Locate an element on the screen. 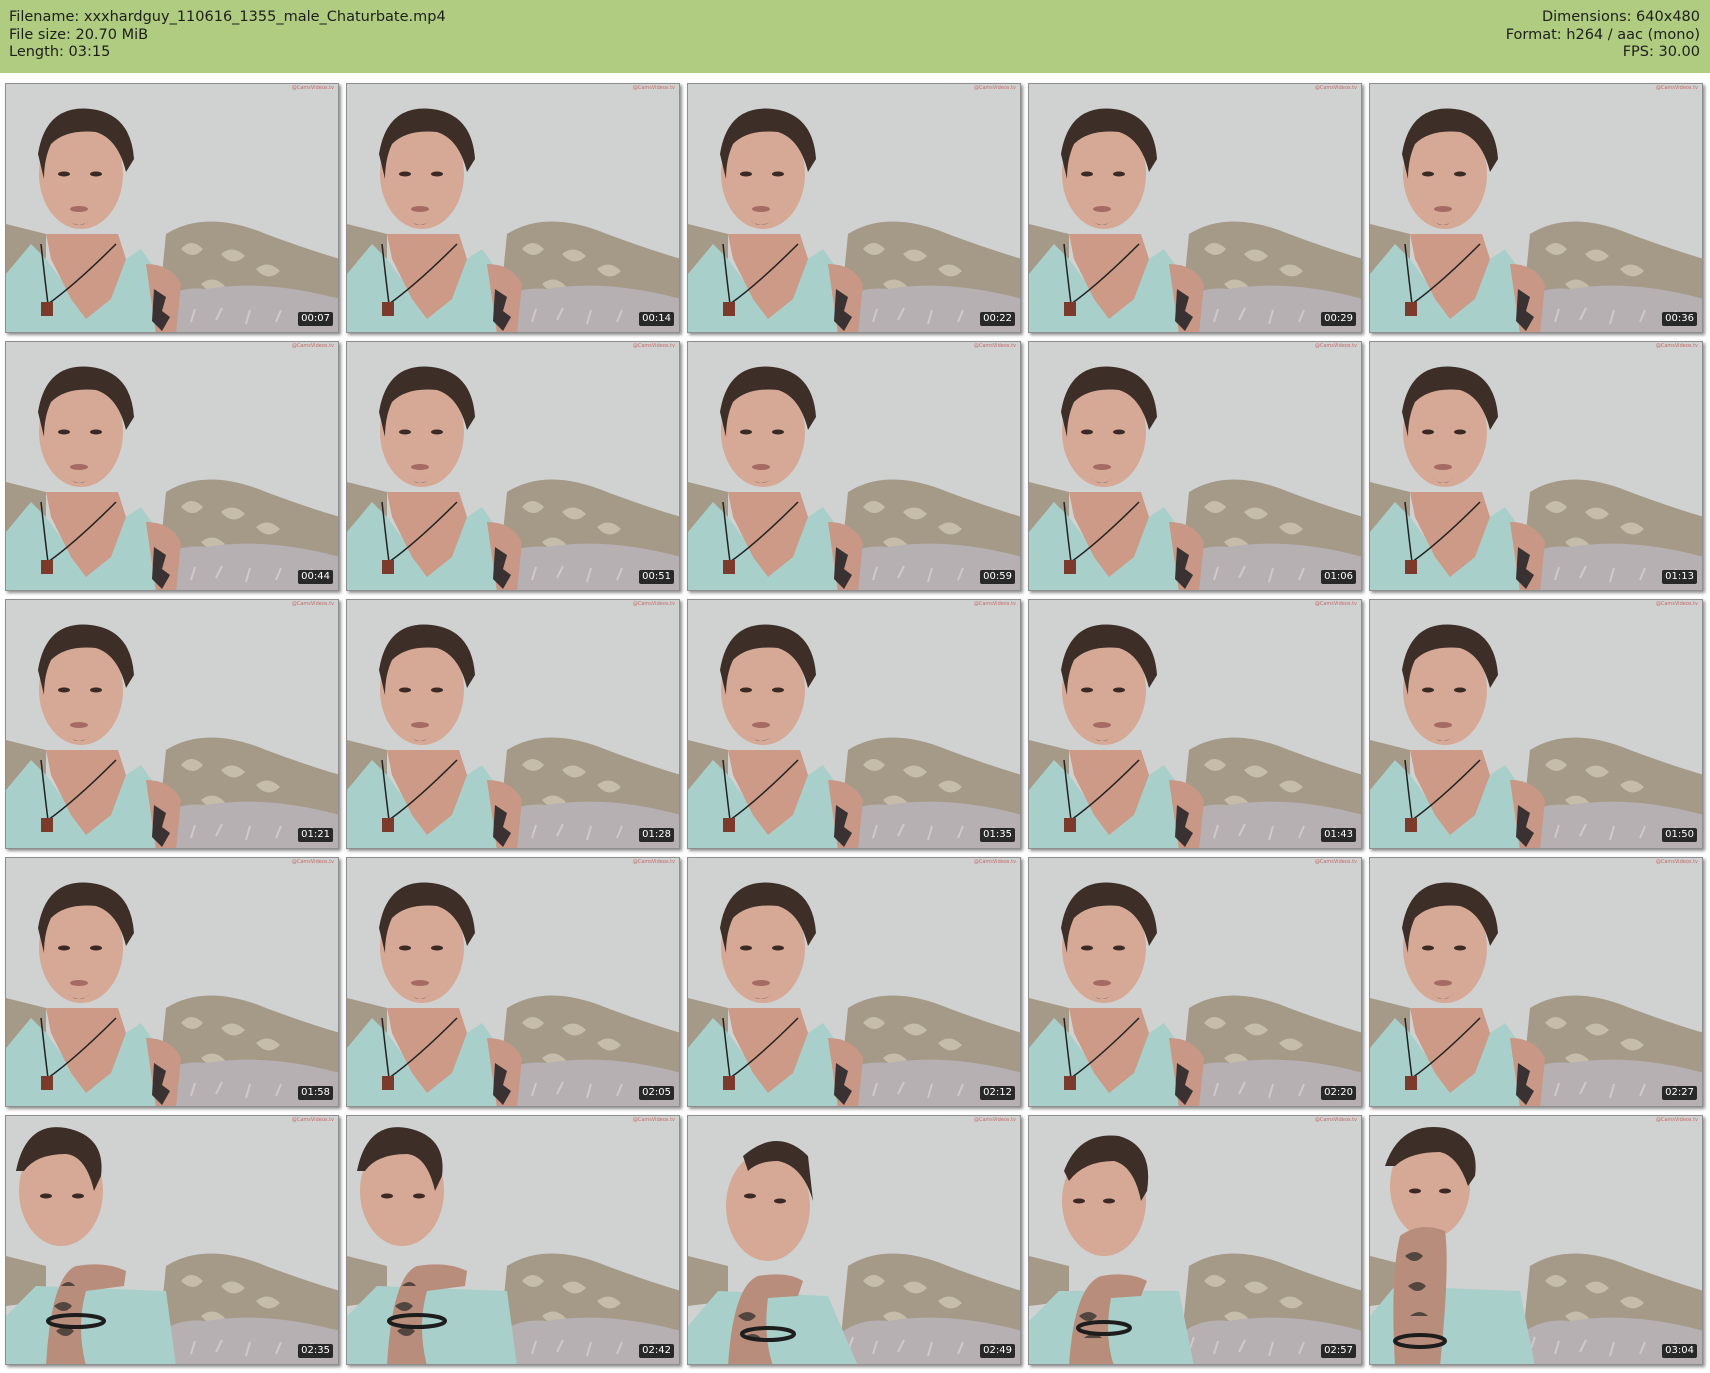 This screenshot has height=1373, width=1710. thumbnail-timestamp: 00:14 is located at coordinates (656, 319).